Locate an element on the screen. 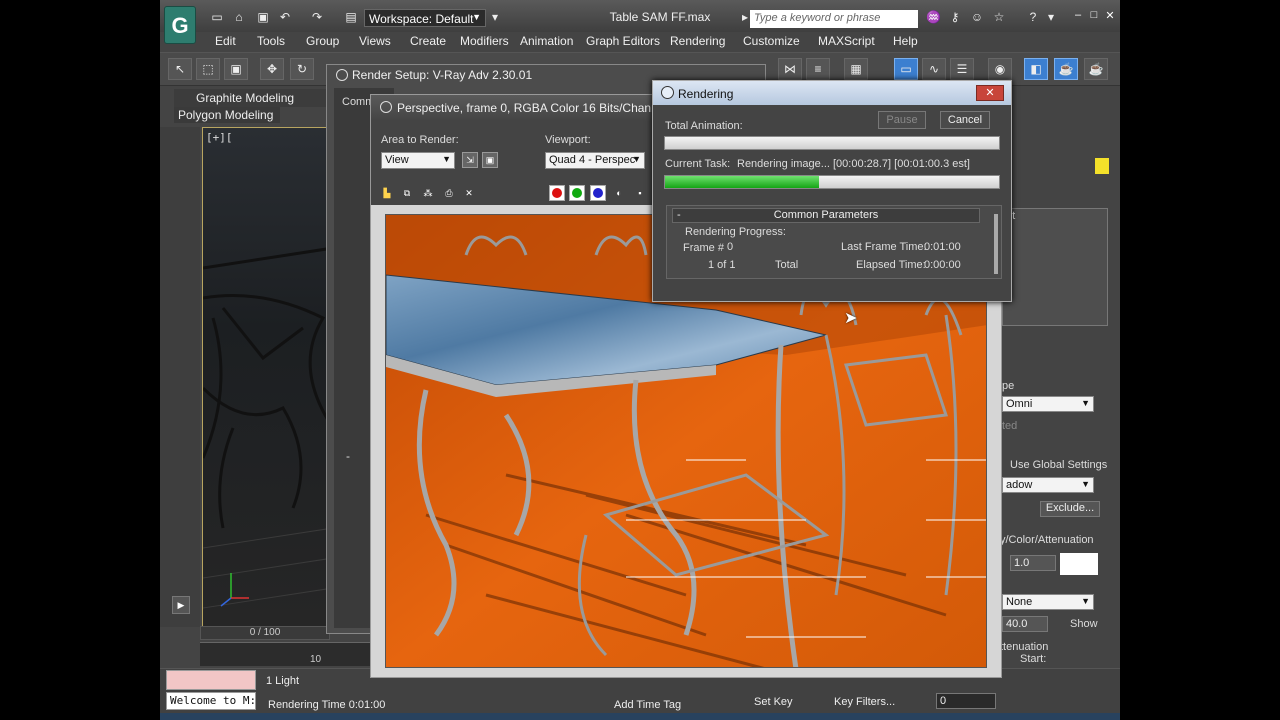 This screenshot has width=1280, height=720. alpha-channel-icon: ◐ is located at coordinates (619, 193).